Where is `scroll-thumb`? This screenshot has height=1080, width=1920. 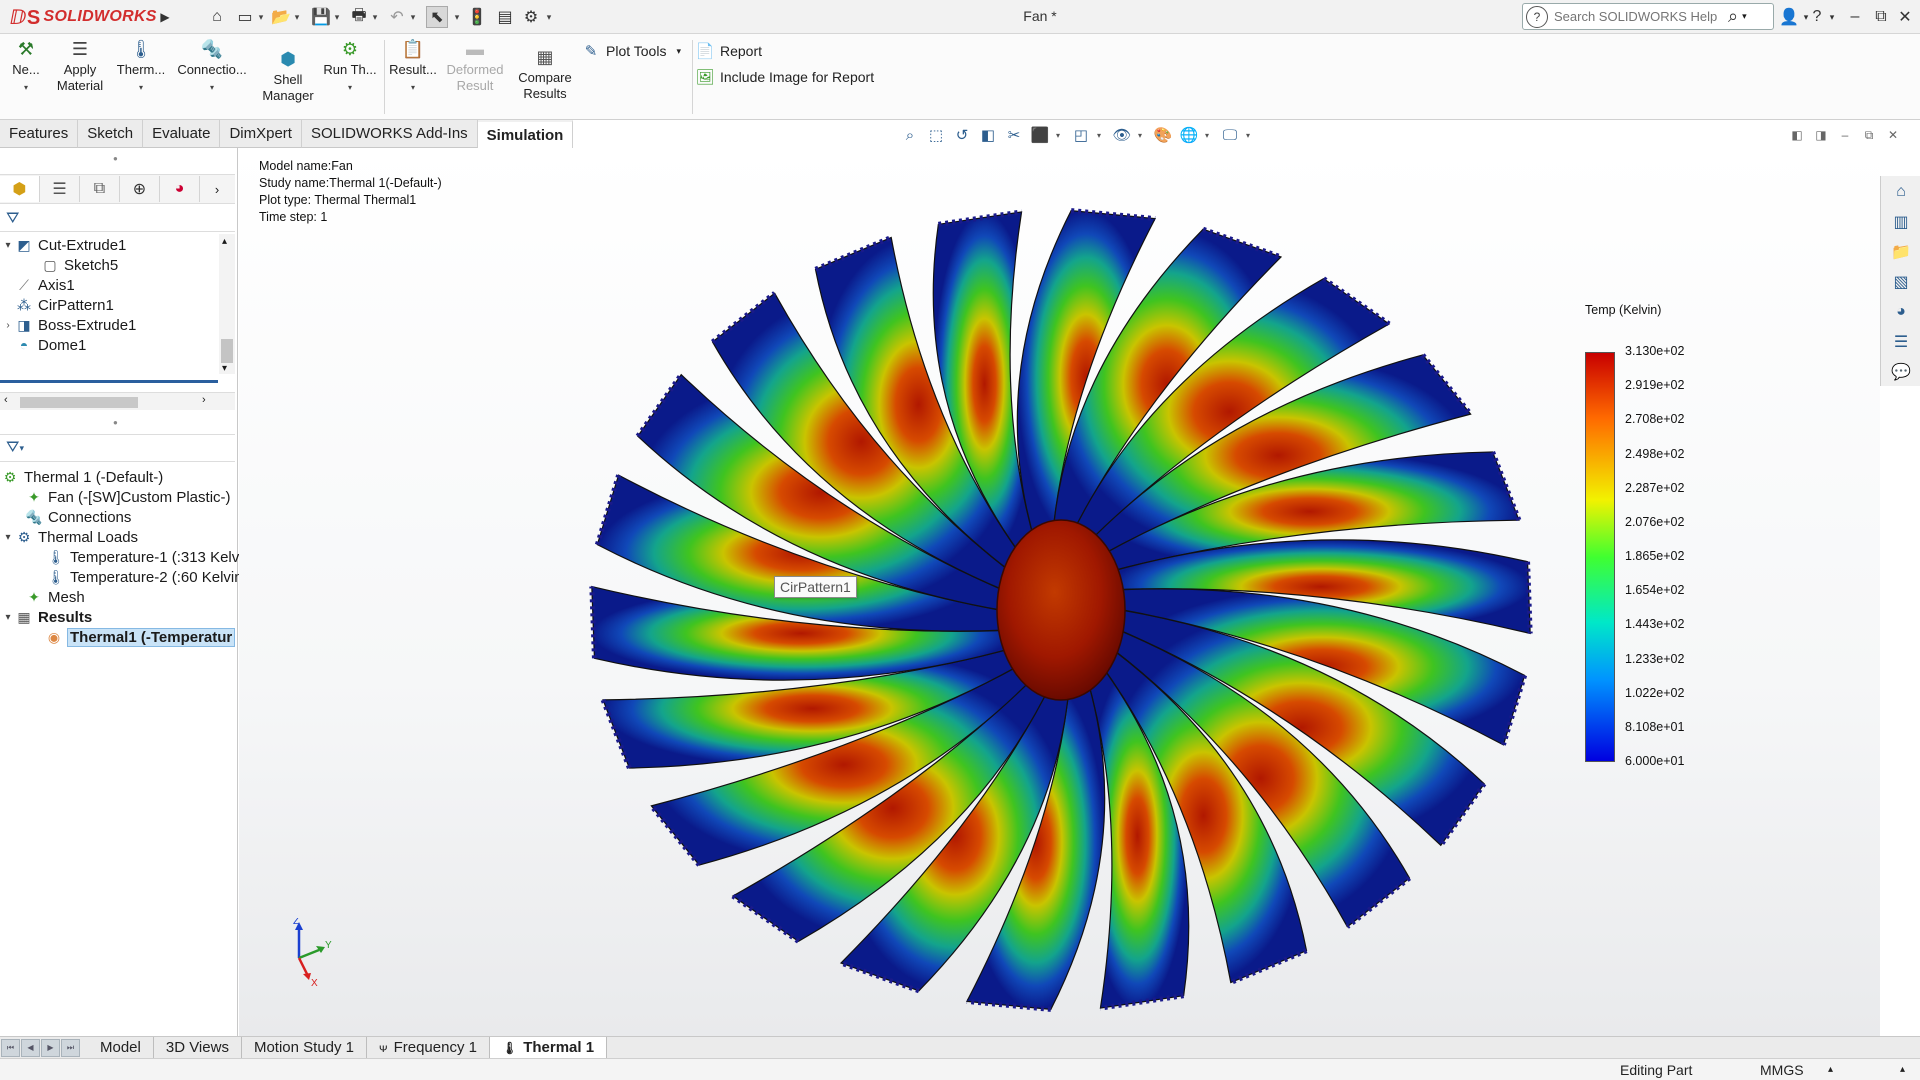
scroll-thumb is located at coordinates (227, 351).